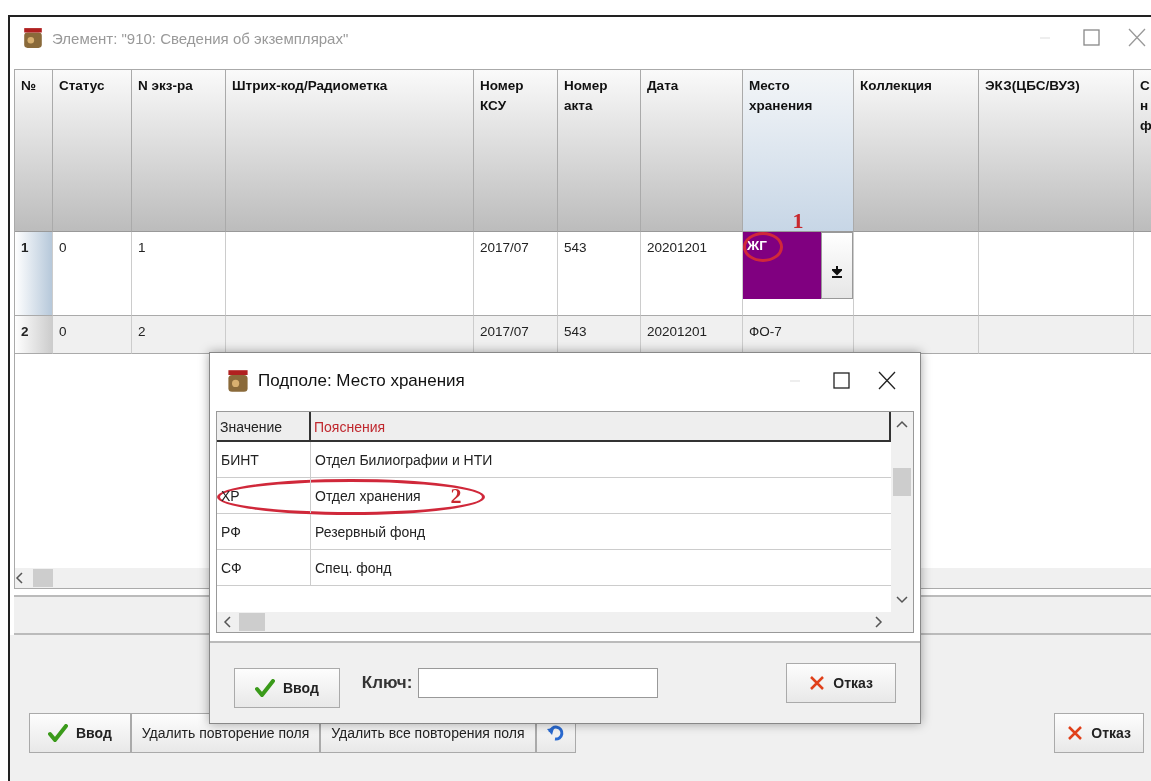  I want to click on table-cell: Спец. фонд, so click(353, 567).